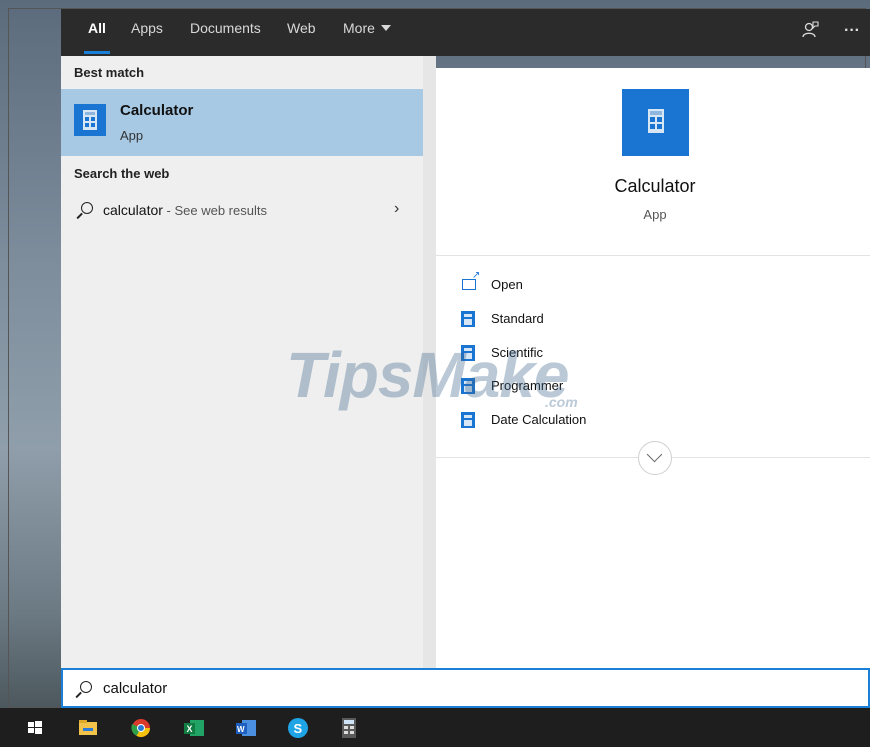 Image resolution: width=870 pixels, height=747 pixels. Describe the element at coordinates (301, 32) in the screenshot. I see `tab-web: Web` at that location.